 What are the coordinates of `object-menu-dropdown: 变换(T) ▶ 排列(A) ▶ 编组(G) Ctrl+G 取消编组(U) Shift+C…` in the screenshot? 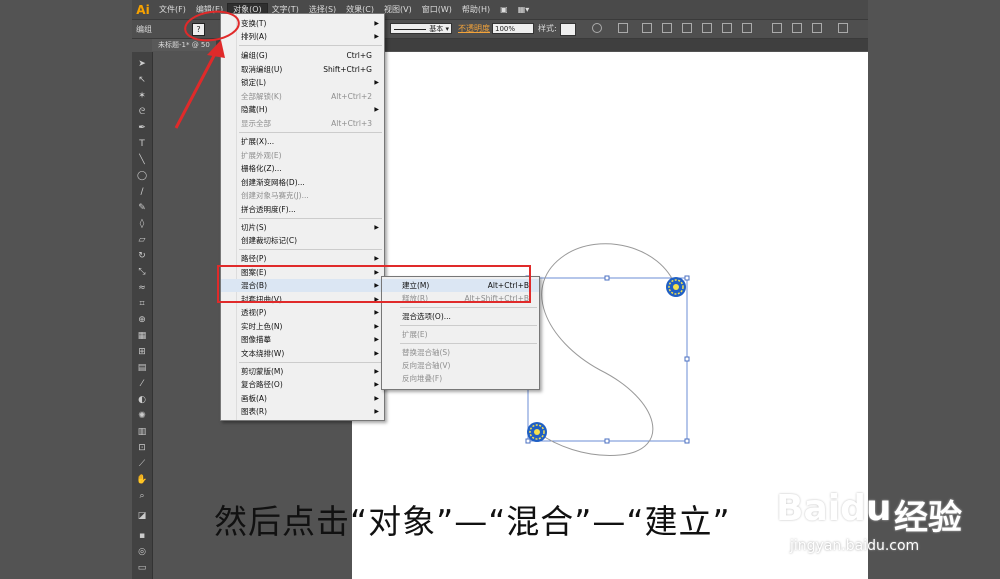 It's located at (302, 217).